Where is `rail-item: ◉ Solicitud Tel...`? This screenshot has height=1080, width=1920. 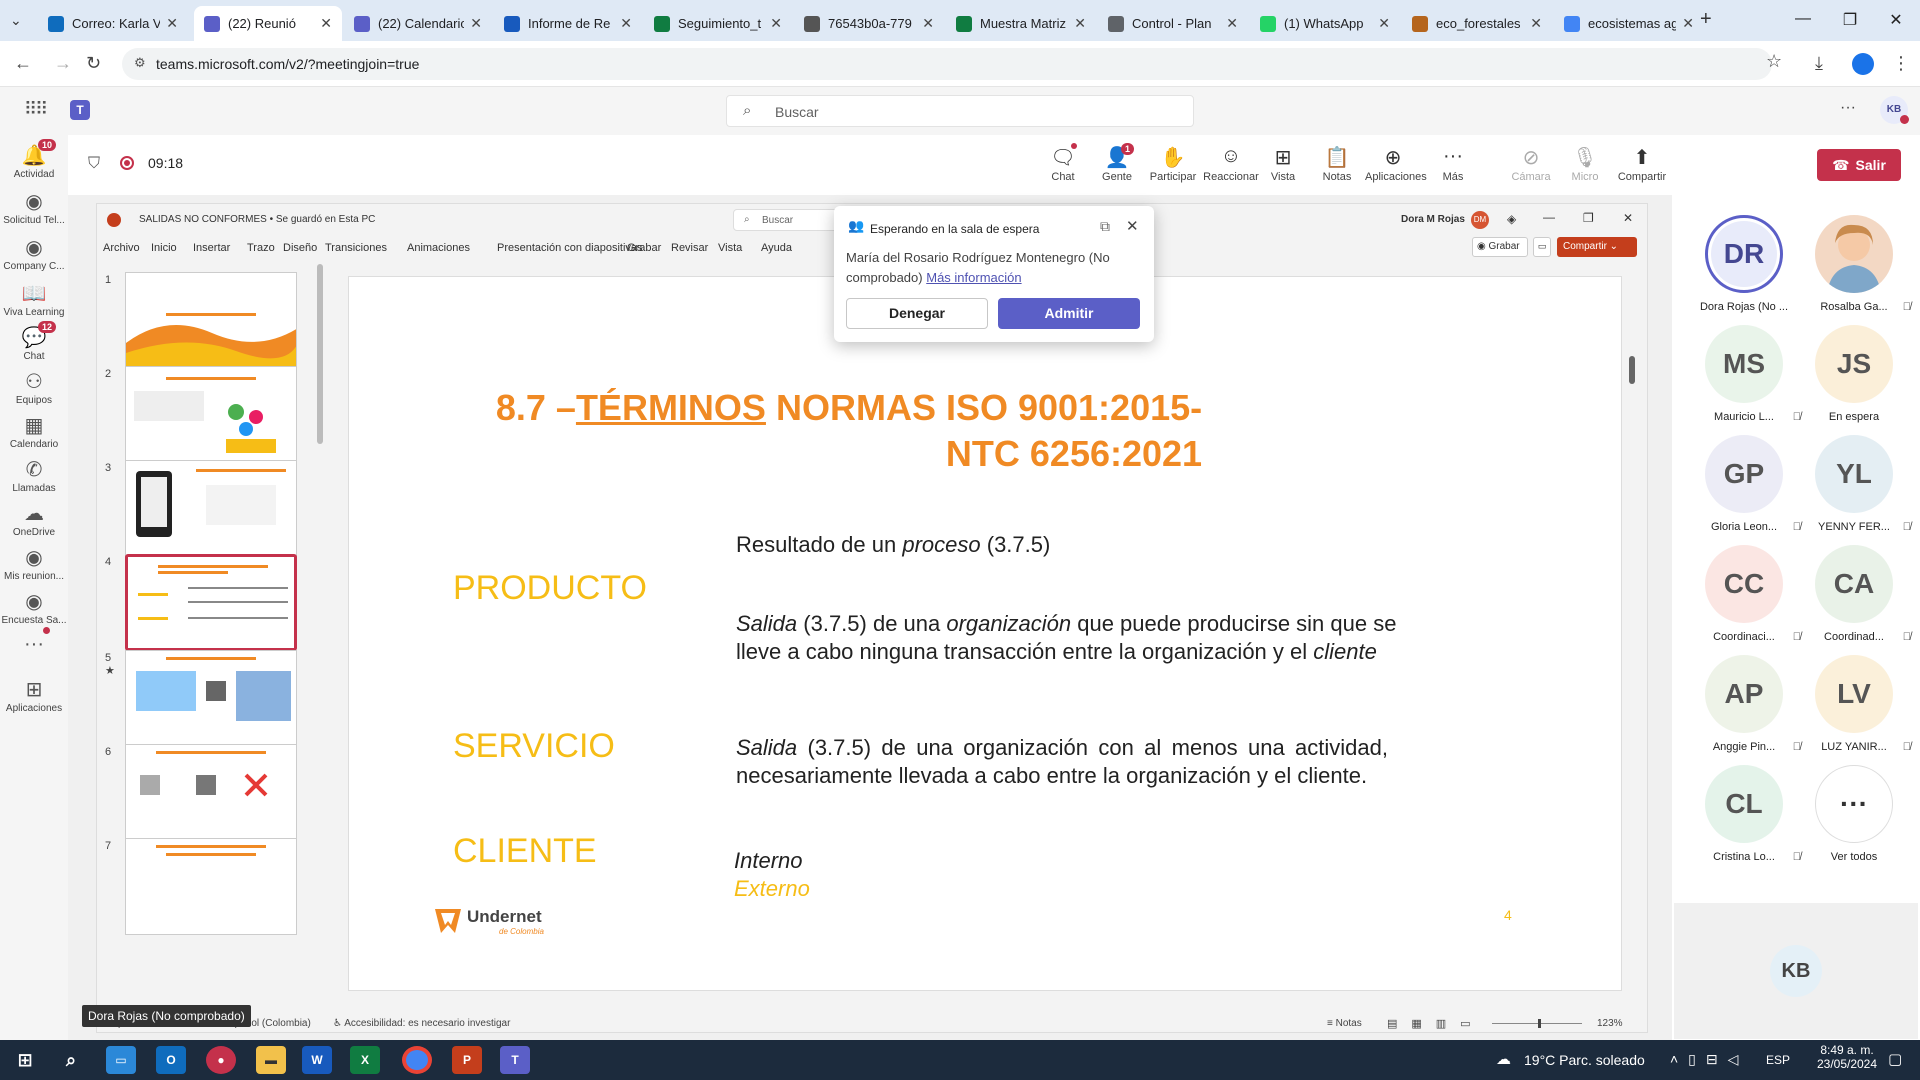 rail-item: ◉ Solicitud Tel... is located at coordinates (34, 207).